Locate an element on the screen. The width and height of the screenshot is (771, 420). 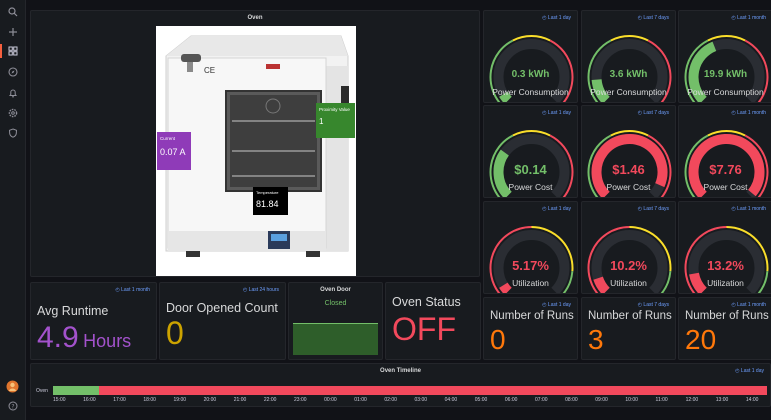
timeline-tick: 16:00 is located at coordinates (89, 400).